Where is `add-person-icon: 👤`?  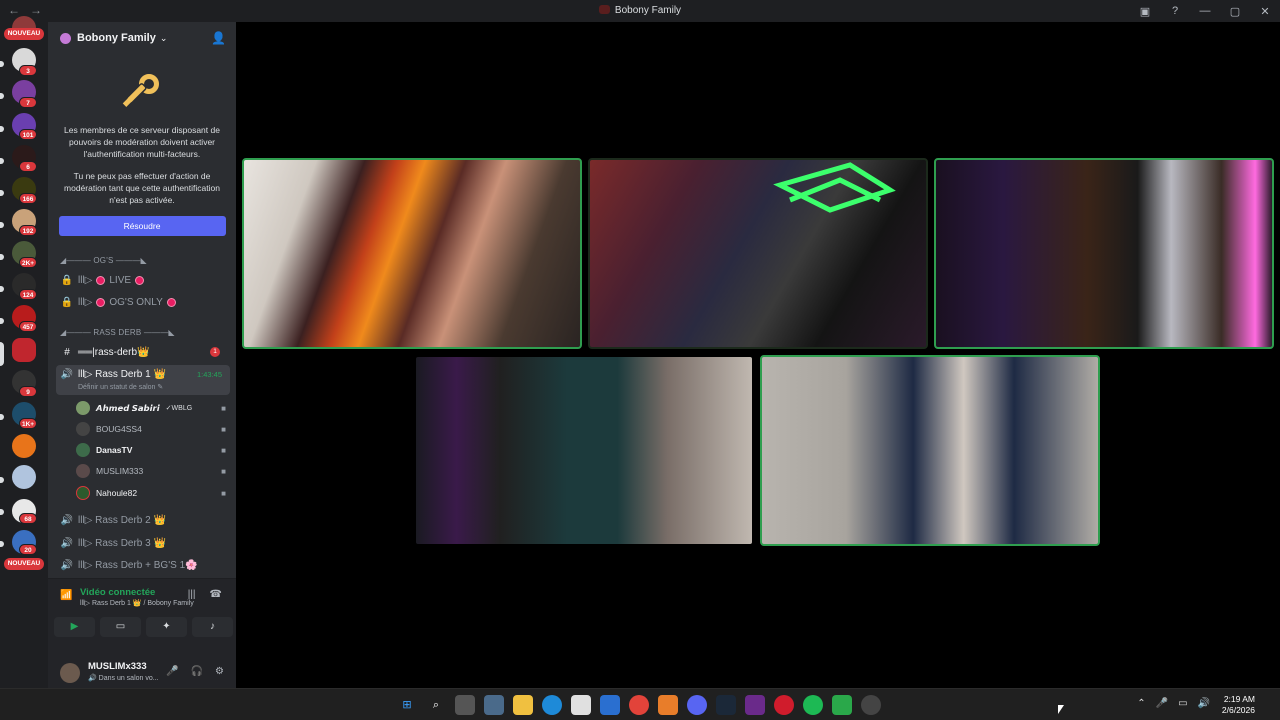 add-person-icon: 👤 is located at coordinates (218, 38).